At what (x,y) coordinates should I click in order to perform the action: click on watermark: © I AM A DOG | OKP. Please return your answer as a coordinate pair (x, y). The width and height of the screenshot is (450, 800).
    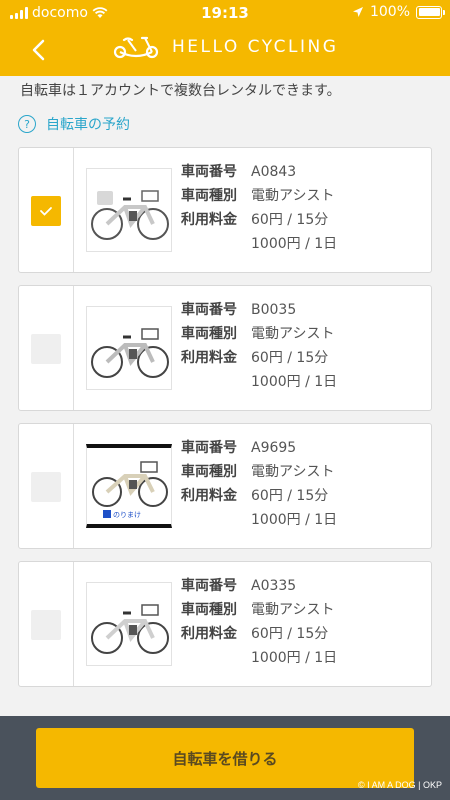
    Looking at the image, I should click on (400, 785).